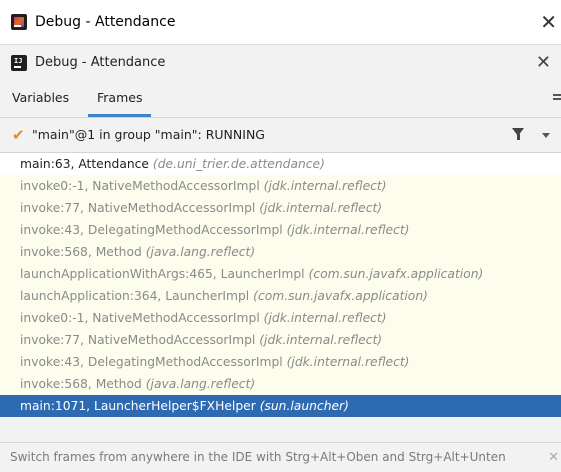  I want to click on chevron-down-icon, so click(546, 135).